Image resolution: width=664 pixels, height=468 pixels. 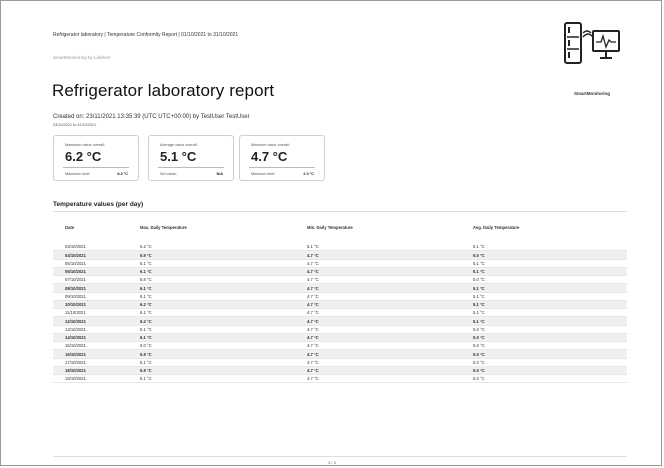 I want to click on table-row: 17/10/2021 6.1 °C 4.7 °C 5.0 °C, so click(x=340, y=363).